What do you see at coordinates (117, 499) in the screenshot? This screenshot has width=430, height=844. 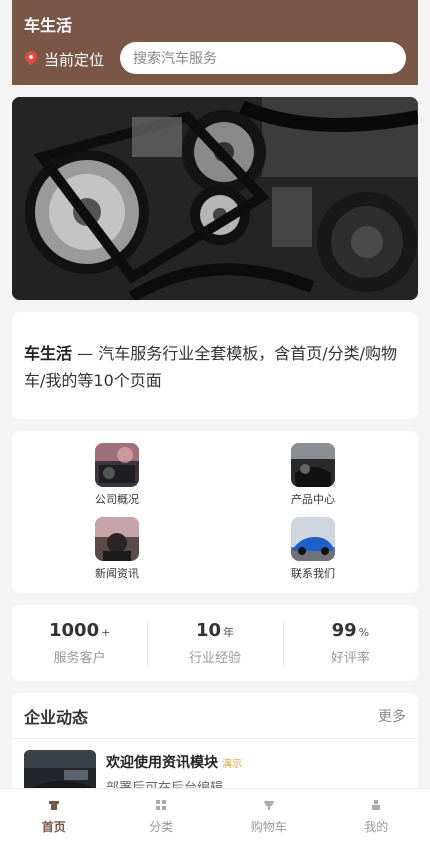 I see `quick-link-label: 公司概况` at bounding box center [117, 499].